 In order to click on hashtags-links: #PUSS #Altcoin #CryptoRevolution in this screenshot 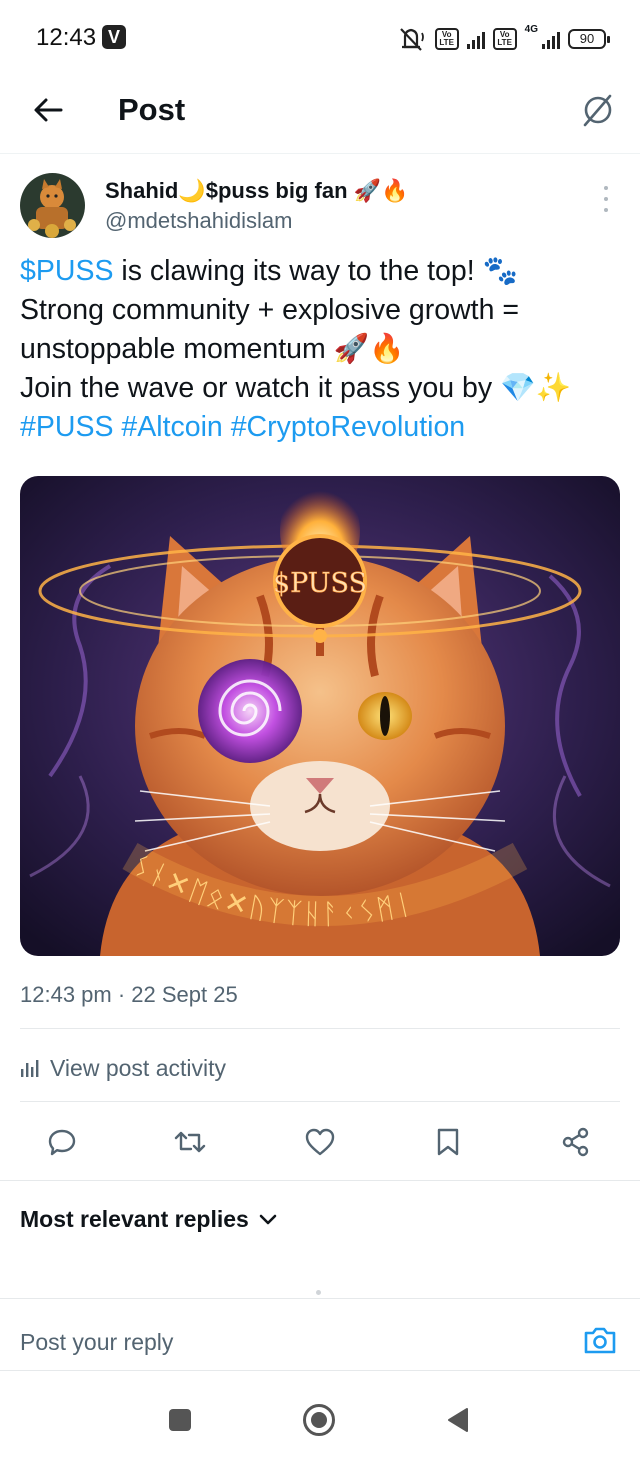, I will do `click(320, 427)`.